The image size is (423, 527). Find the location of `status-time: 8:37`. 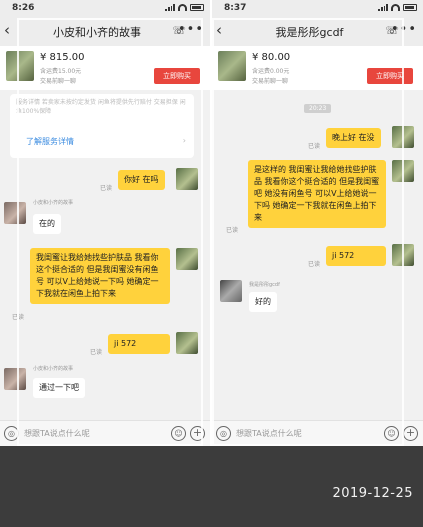

status-time: 8:37 is located at coordinates (235, 8).